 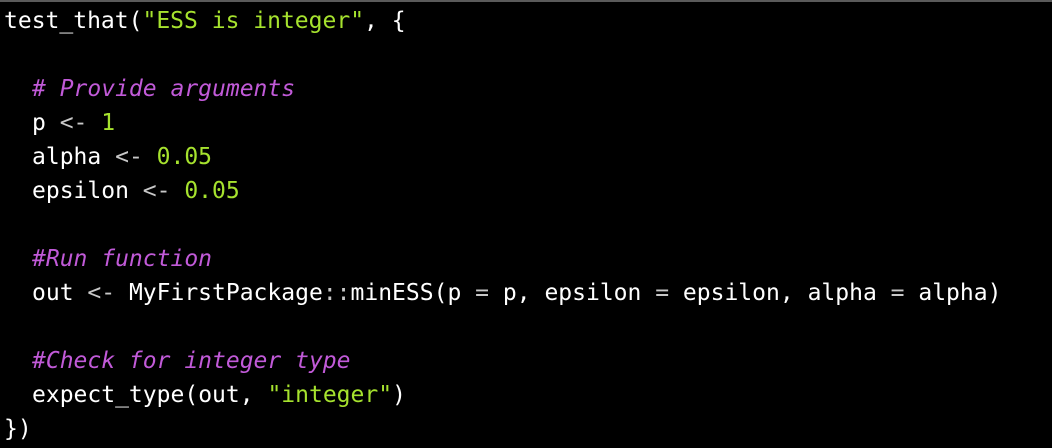 I want to click on argument-value: epsilon, so click(x=731, y=293).